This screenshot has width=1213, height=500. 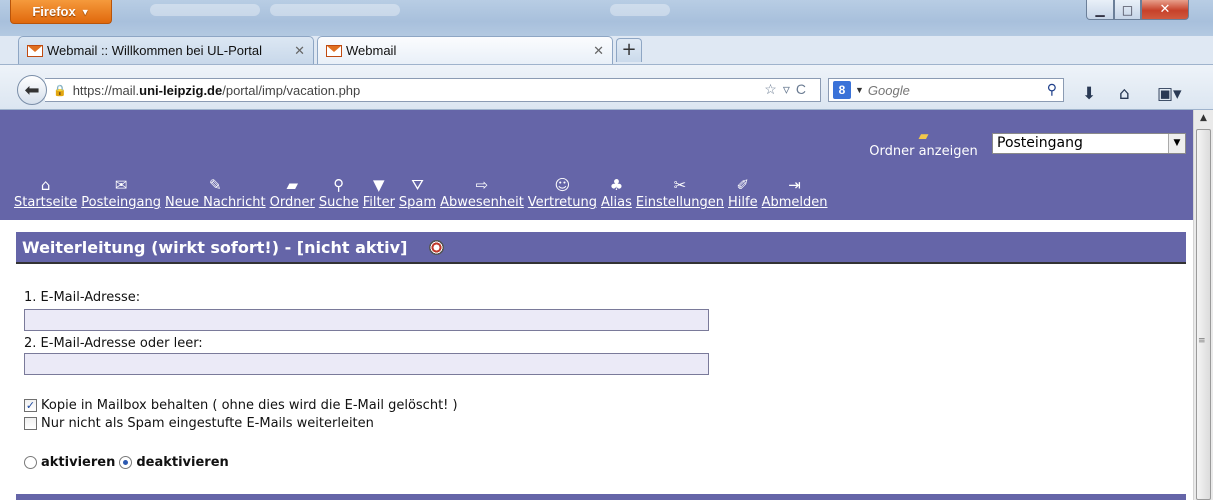 I want to click on menu-label: Abmelden, so click(x=794, y=202).